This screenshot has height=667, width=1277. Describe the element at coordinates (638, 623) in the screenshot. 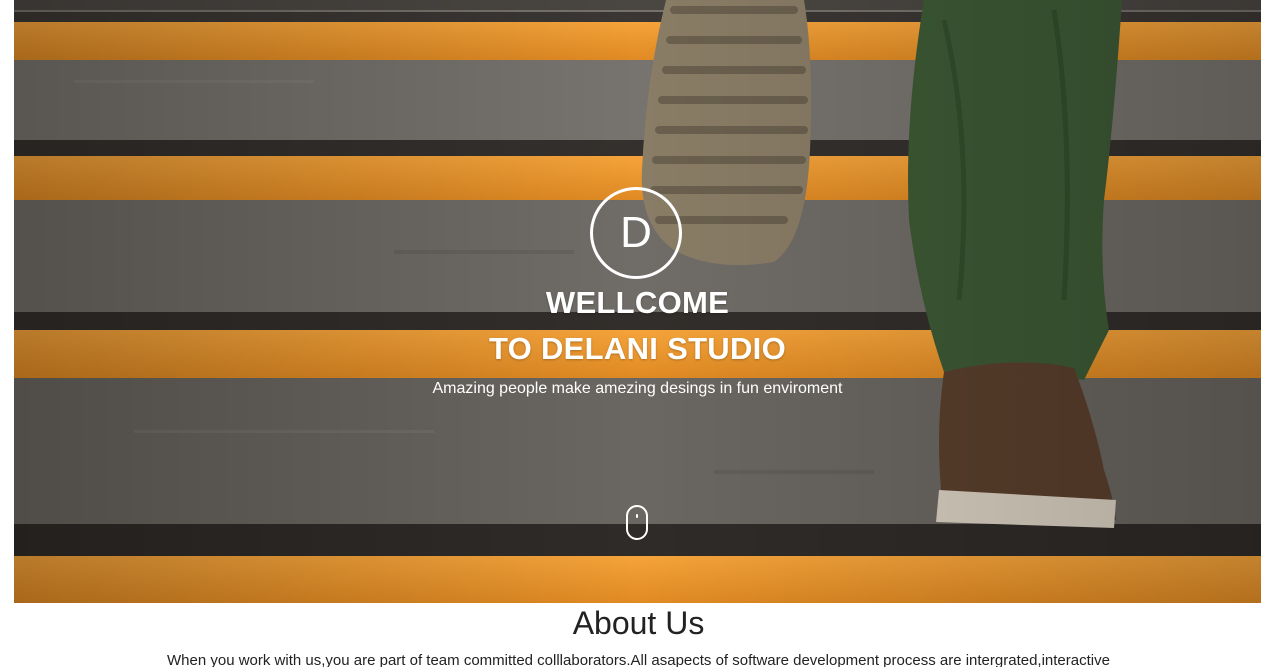

I see `about-heading: About Us` at that location.